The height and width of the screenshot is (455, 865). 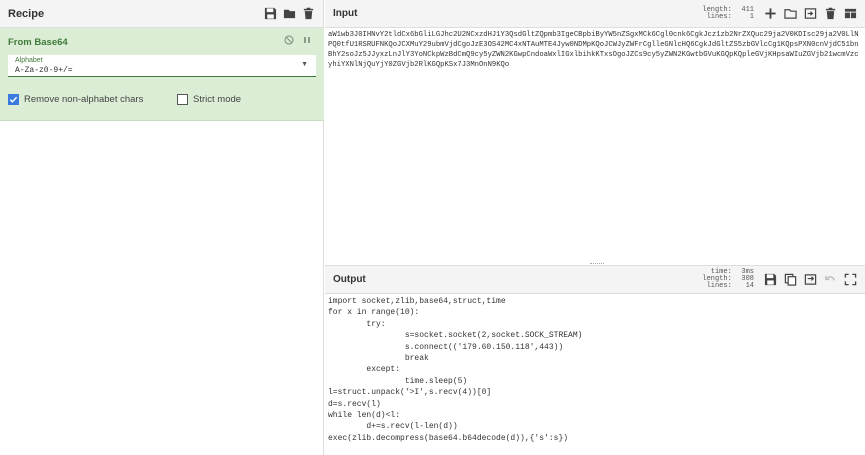 I want to click on input-title: Input, so click(x=345, y=13).